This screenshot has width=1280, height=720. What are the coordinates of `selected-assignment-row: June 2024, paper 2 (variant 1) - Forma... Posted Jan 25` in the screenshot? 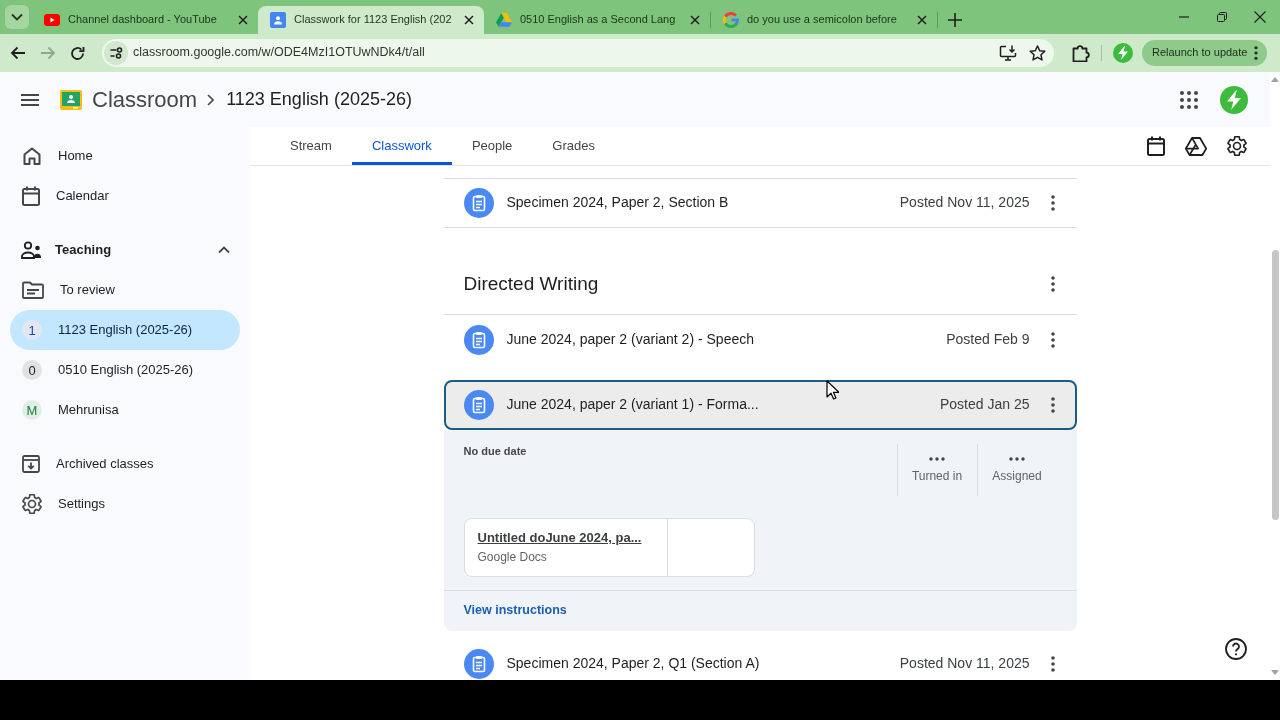 It's located at (760, 405).